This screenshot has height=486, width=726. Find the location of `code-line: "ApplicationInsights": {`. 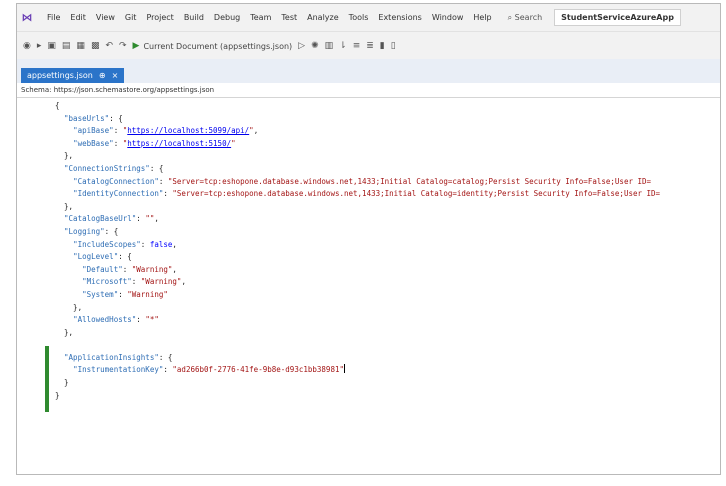

code-line: "ApplicationInsights": { is located at coordinates (357, 358).